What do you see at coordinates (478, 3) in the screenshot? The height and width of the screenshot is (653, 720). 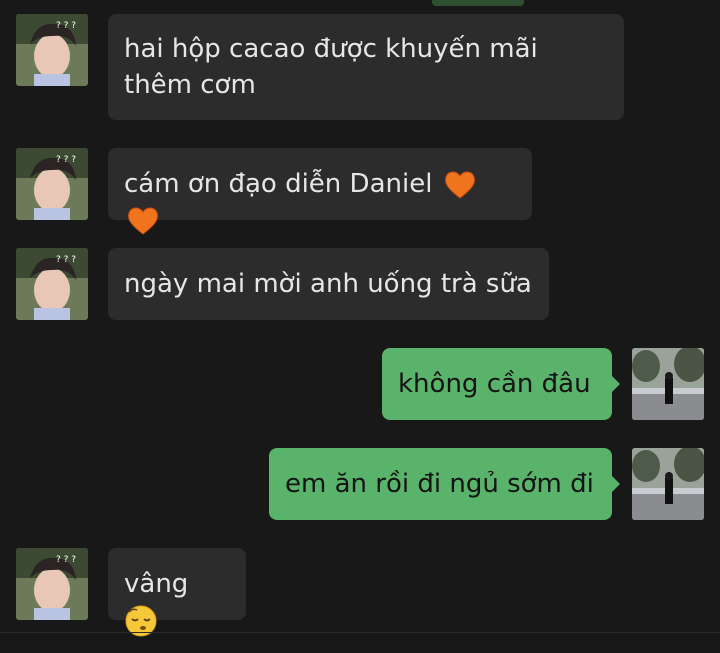 I see `top-indicator` at bounding box center [478, 3].